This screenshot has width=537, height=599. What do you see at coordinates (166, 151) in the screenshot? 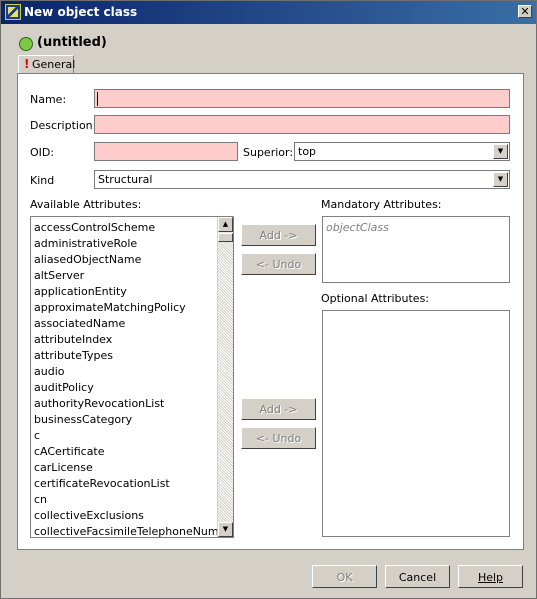
I see `oid-field` at bounding box center [166, 151].